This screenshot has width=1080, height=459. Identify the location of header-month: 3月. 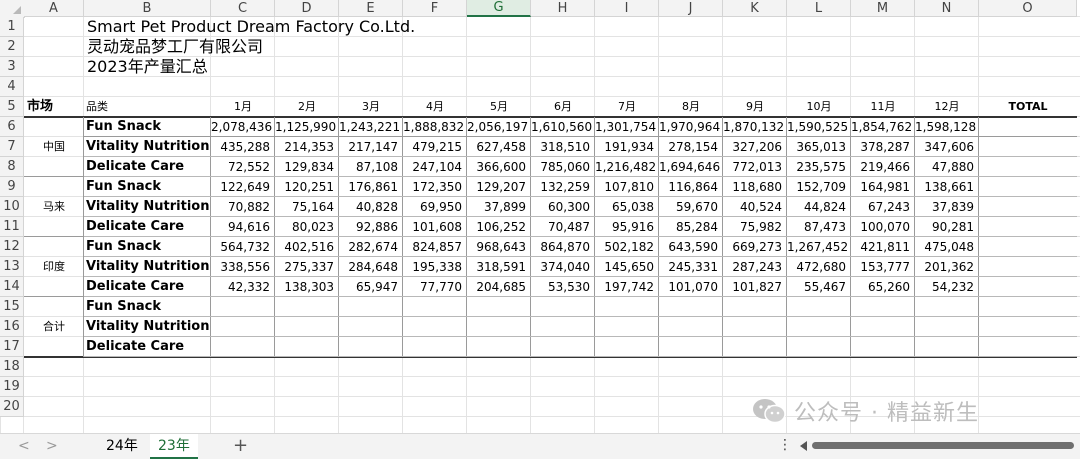
(371, 107).